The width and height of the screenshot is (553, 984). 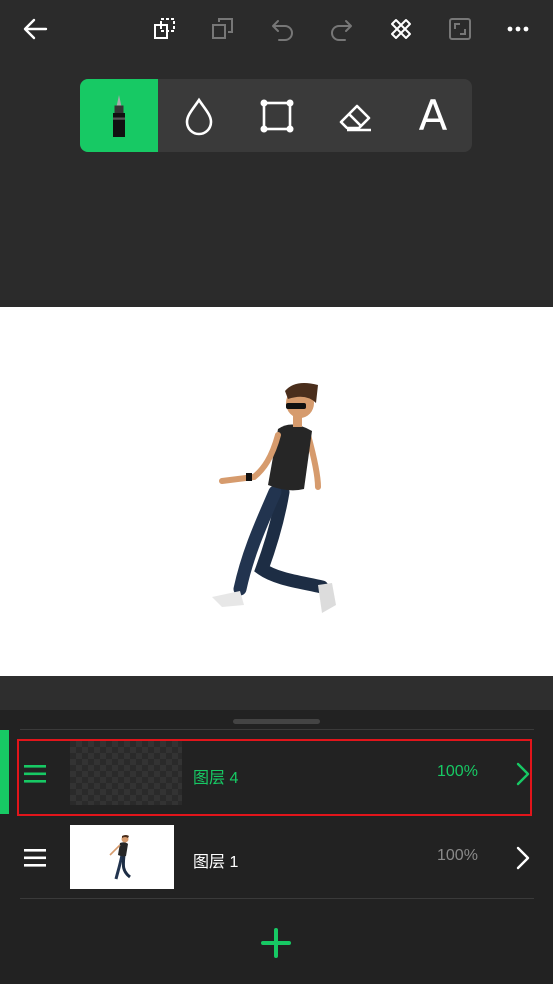 I want to click on canvas-bottom-bar, so click(x=276, y=693).